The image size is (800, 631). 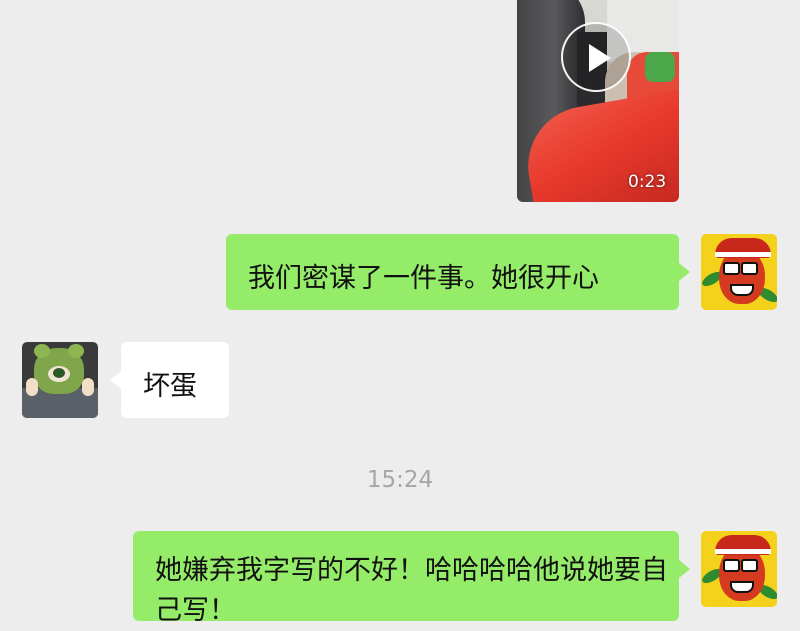 I want to click on timestamp-divider: 15:24, so click(x=400, y=480).